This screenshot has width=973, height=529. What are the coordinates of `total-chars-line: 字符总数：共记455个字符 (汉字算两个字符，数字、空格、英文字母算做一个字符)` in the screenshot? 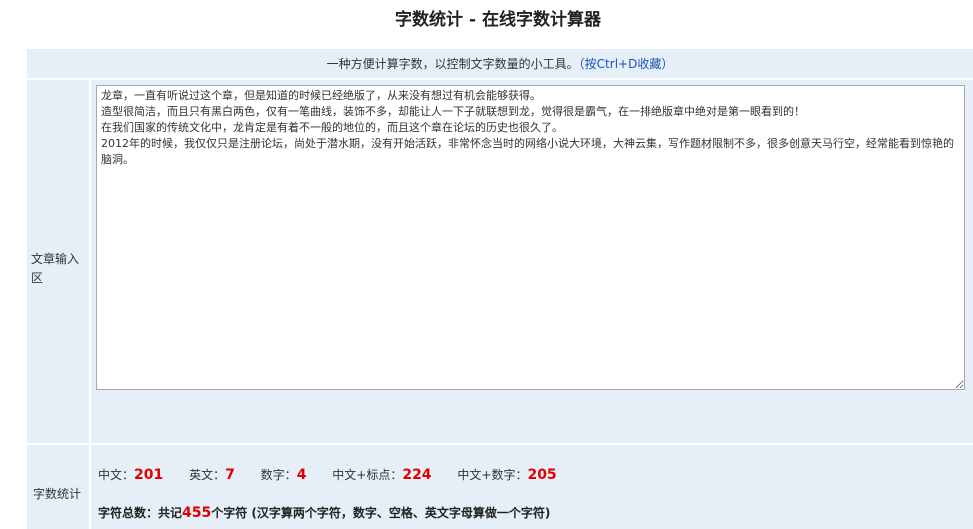 It's located at (324, 512).